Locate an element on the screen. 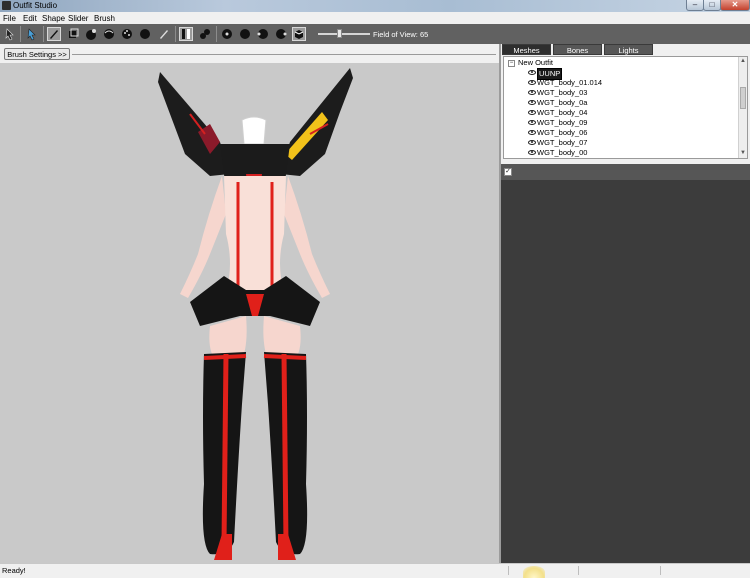 The width and height of the screenshot is (750, 578). view-front-icon is located at coordinates (227, 34).